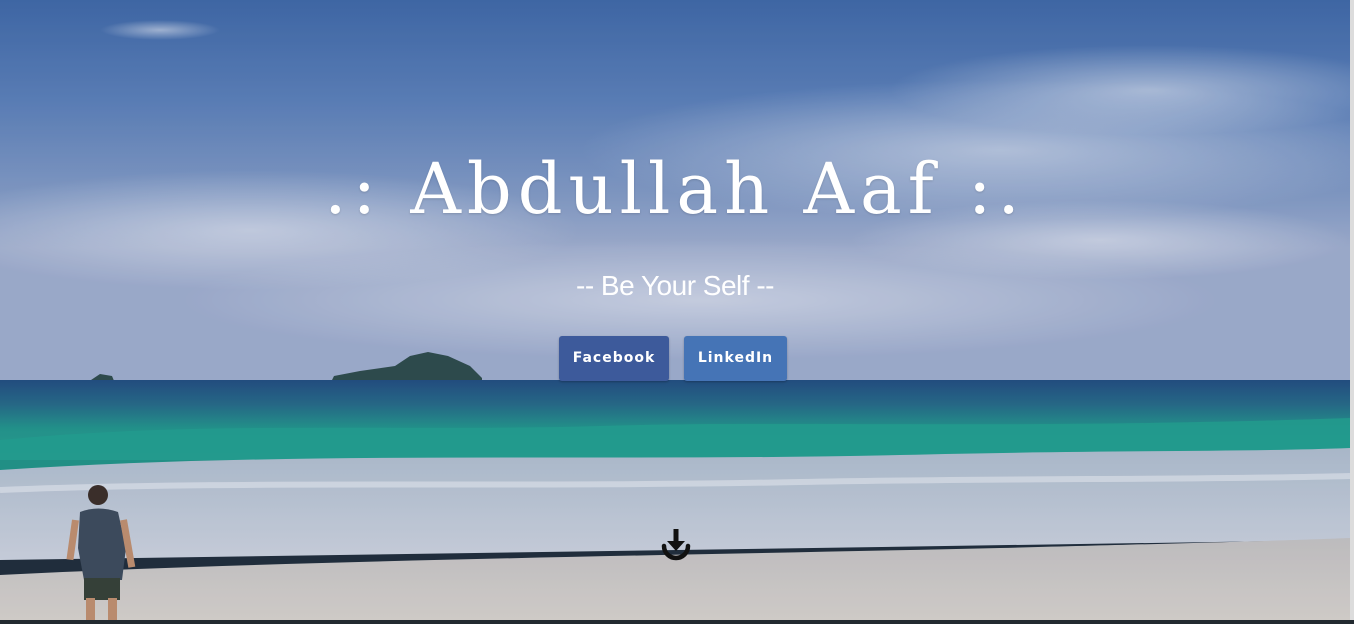 The width and height of the screenshot is (1354, 624). What do you see at coordinates (1352, 312) in the screenshot?
I see `scrollbar` at bounding box center [1352, 312].